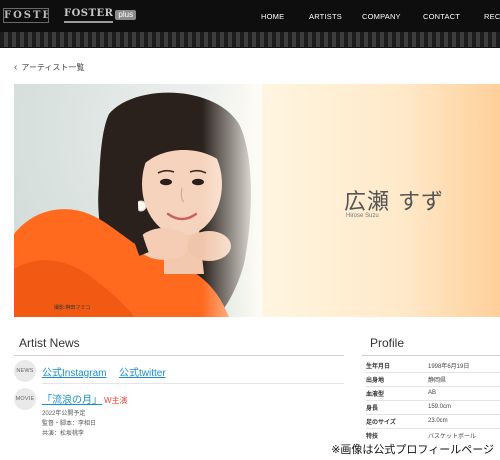 This screenshot has width=500, height=460. What do you see at coordinates (372, 408) in the screenshot?
I see `profile-key: 身長` at bounding box center [372, 408].